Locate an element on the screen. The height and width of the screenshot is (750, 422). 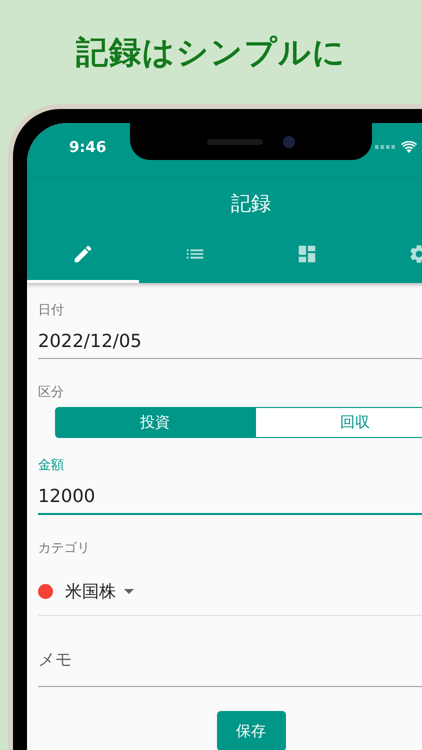
status-time: 9:46 is located at coordinates (87, 147).